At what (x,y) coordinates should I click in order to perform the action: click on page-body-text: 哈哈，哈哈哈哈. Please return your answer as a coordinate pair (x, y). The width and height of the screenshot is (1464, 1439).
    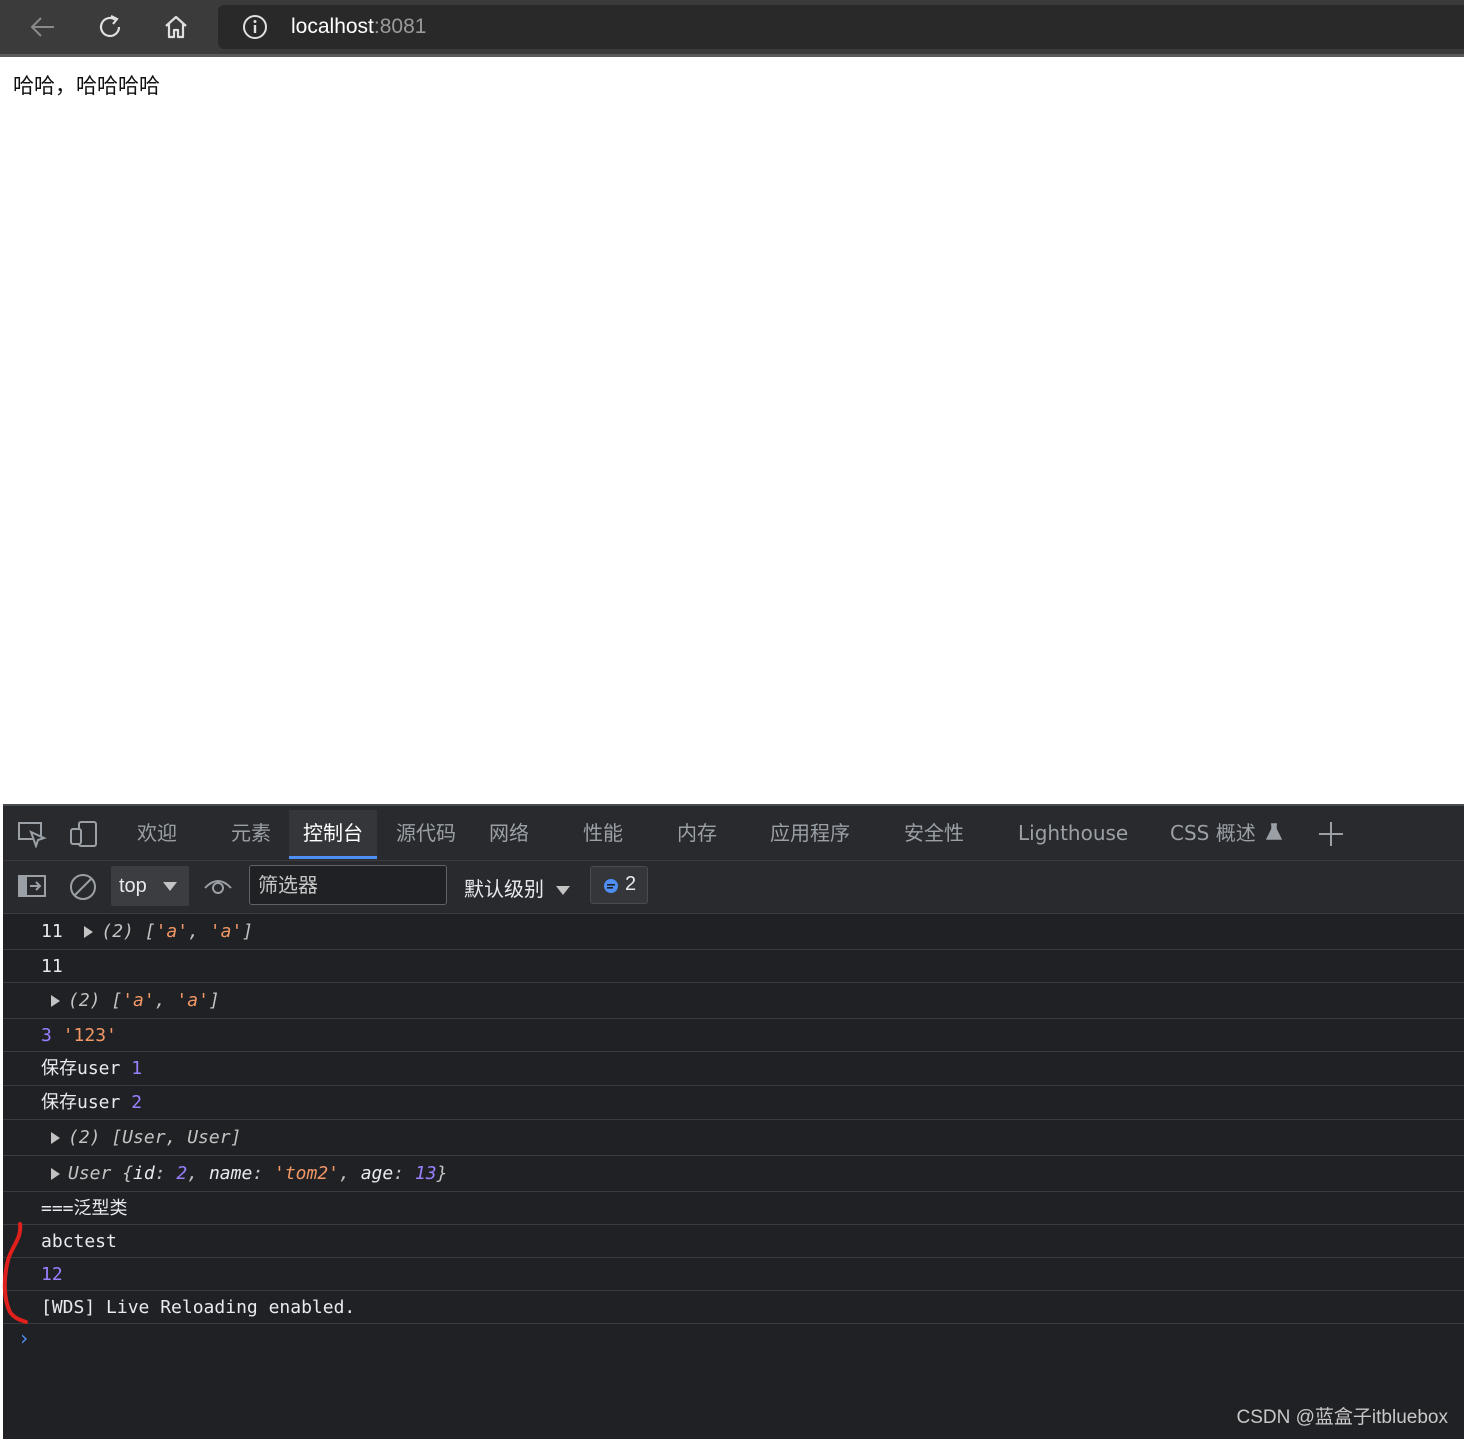
    Looking at the image, I should click on (86, 86).